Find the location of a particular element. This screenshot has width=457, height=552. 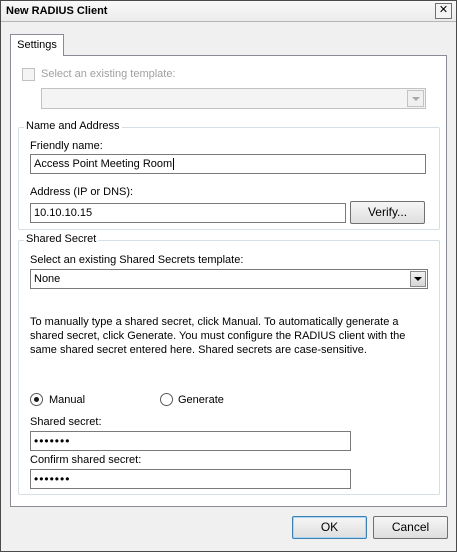

manual-radio is located at coordinates (36, 399).